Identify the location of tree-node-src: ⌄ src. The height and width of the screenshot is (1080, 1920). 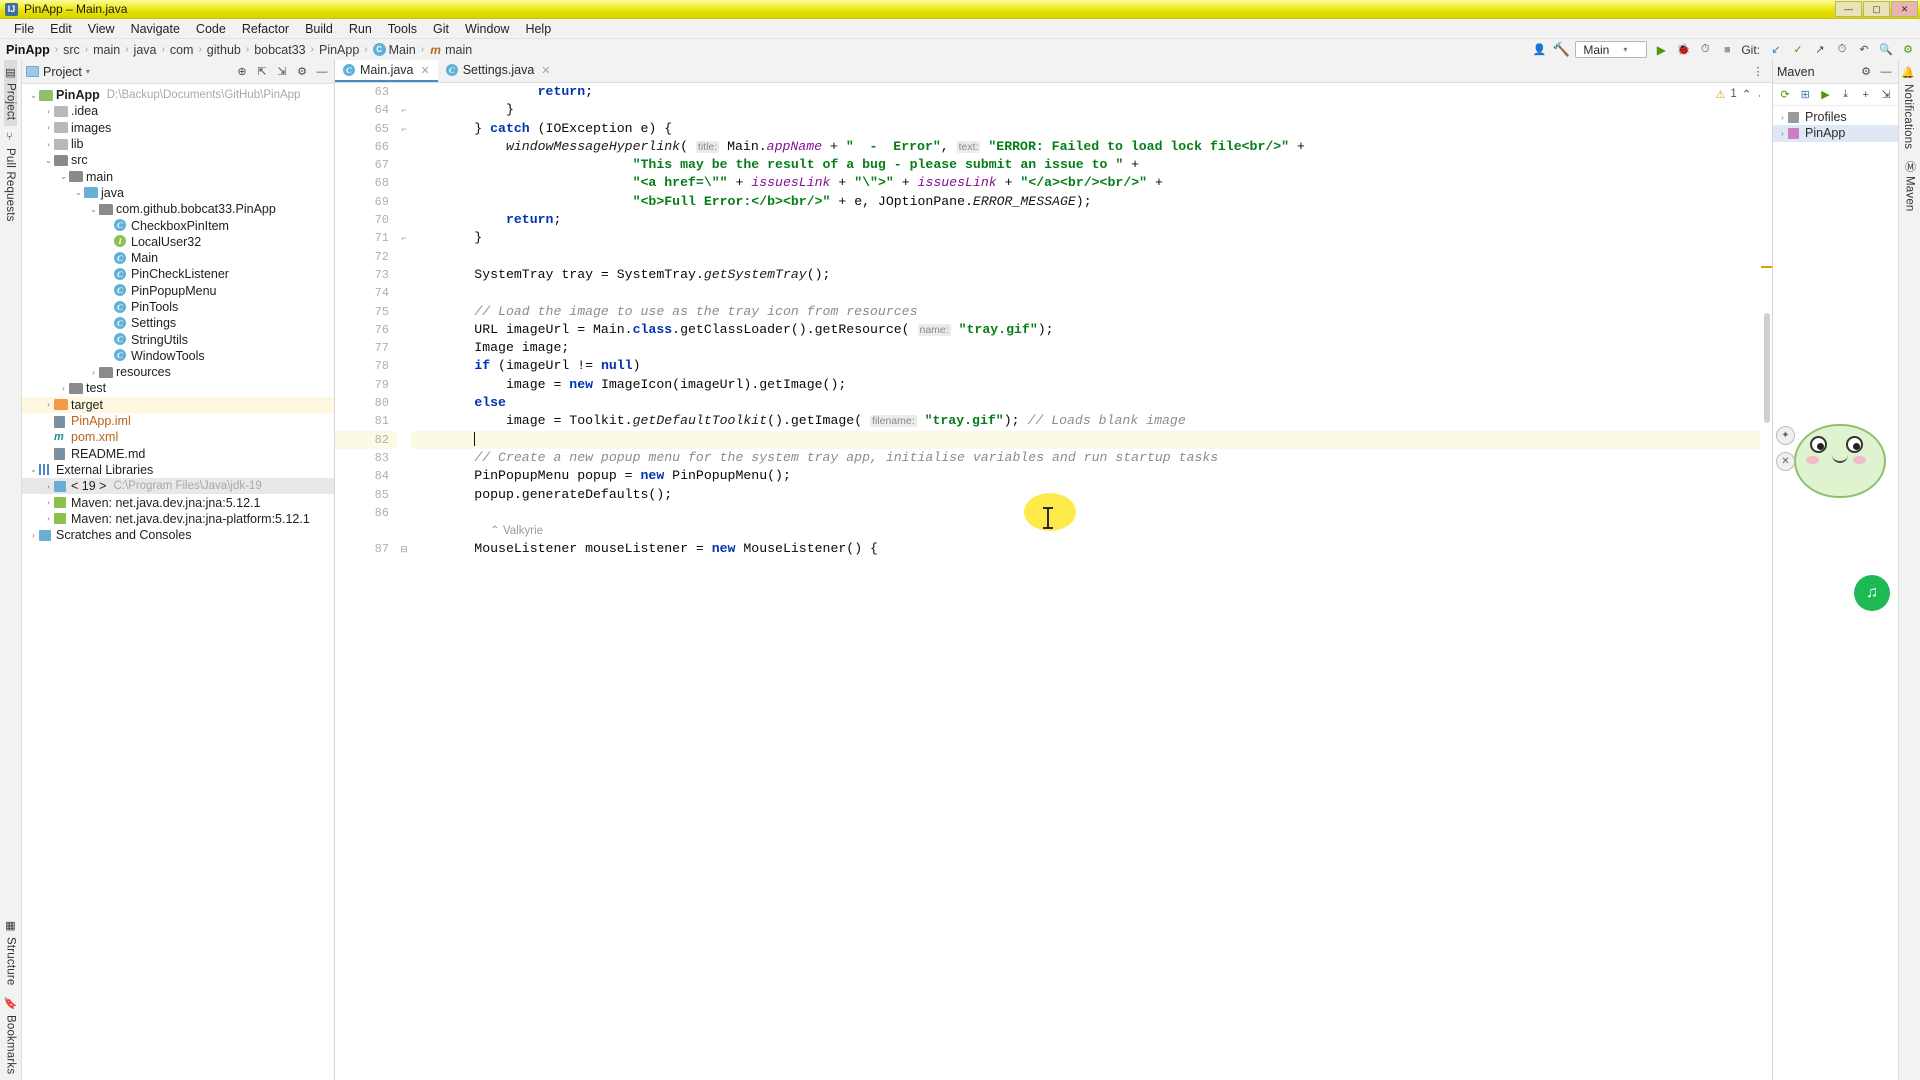
(178, 160).